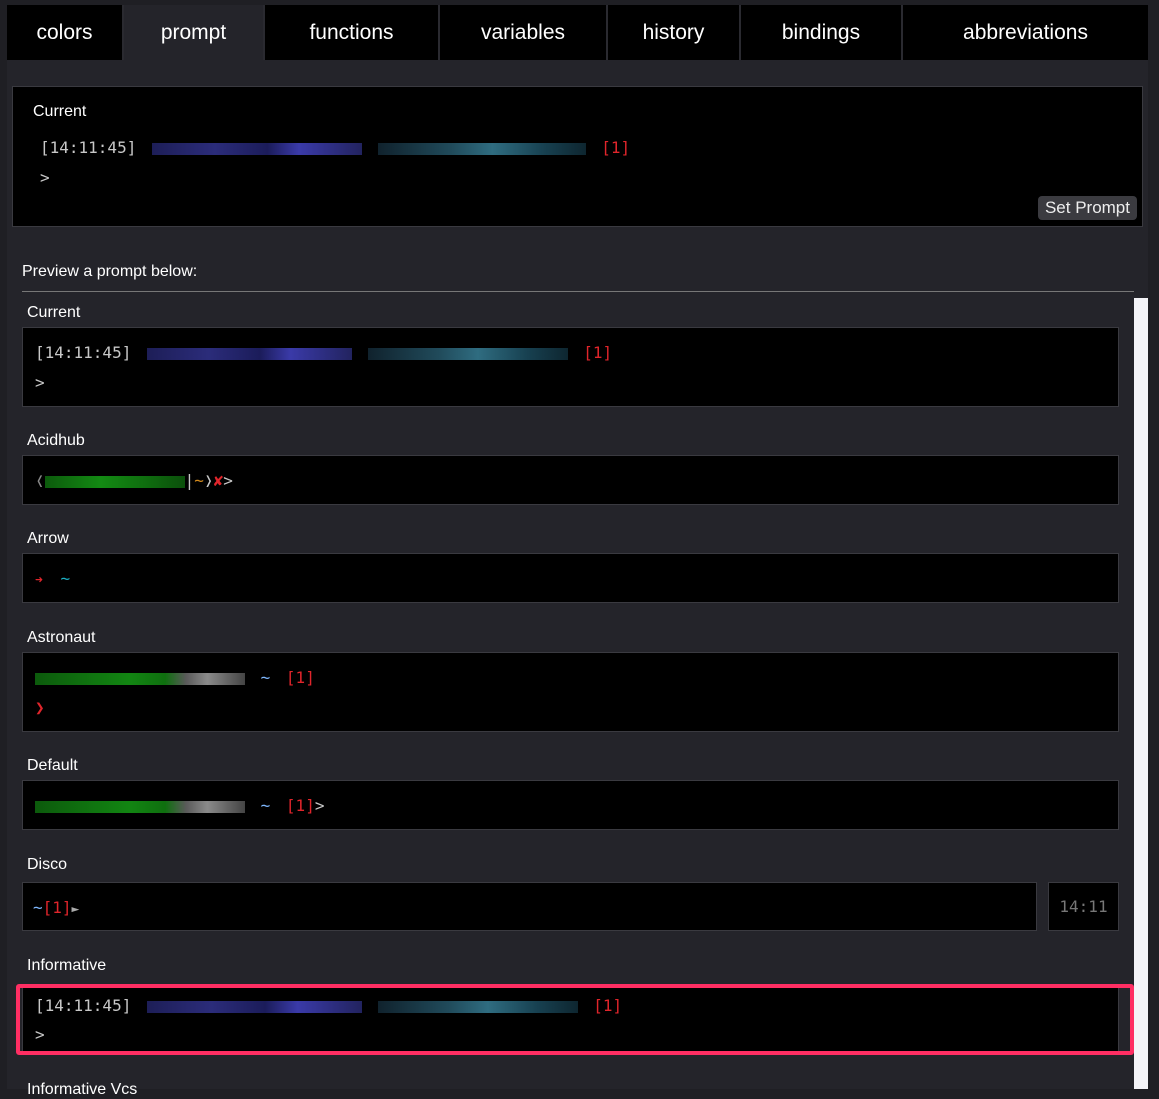 The height and width of the screenshot is (1099, 1159). What do you see at coordinates (1141, 693) in the screenshot?
I see `scrollbar` at bounding box center [1141, 693].